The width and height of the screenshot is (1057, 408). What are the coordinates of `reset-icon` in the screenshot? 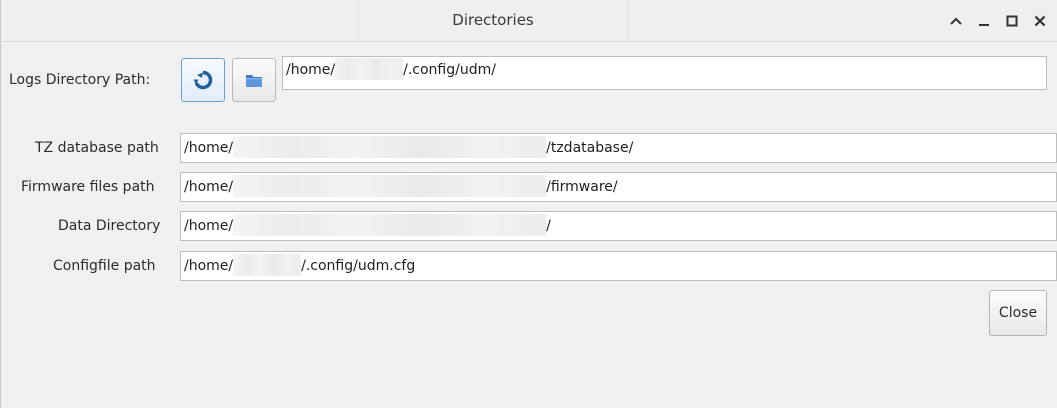 It's located at (203, 80).